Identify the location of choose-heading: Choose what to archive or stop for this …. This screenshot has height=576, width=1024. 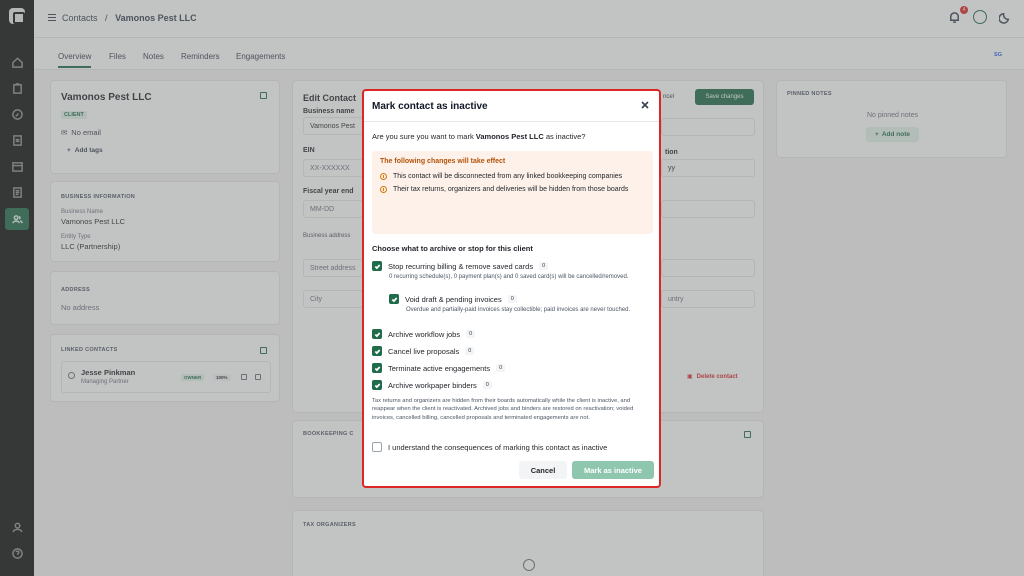
(452, 248).